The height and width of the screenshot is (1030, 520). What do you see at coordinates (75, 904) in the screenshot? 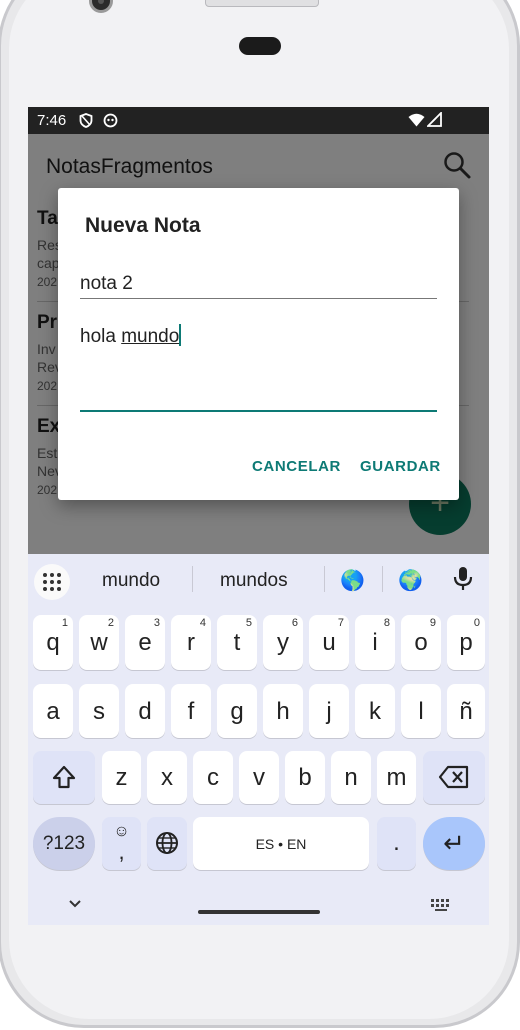
I see `chevron-down-icon` at bounding box center [75, 904].